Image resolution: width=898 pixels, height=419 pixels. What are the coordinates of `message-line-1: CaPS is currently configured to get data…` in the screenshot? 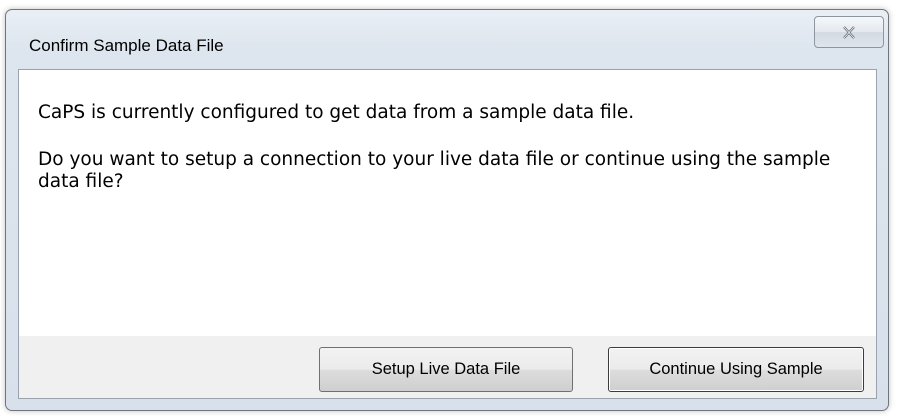 It's located at (336, 112).